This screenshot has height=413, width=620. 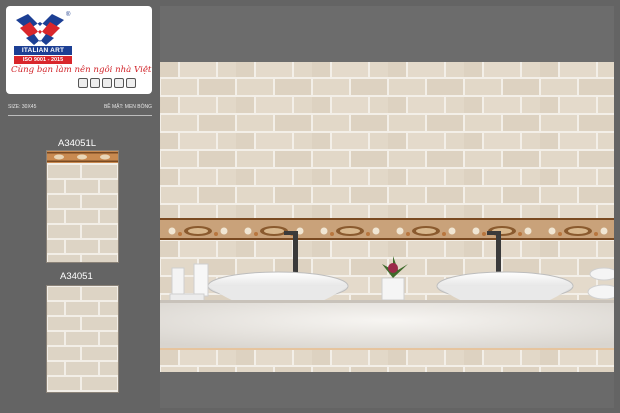 I want to click on tile-thumbnail-border, so click(x=82, y=206).